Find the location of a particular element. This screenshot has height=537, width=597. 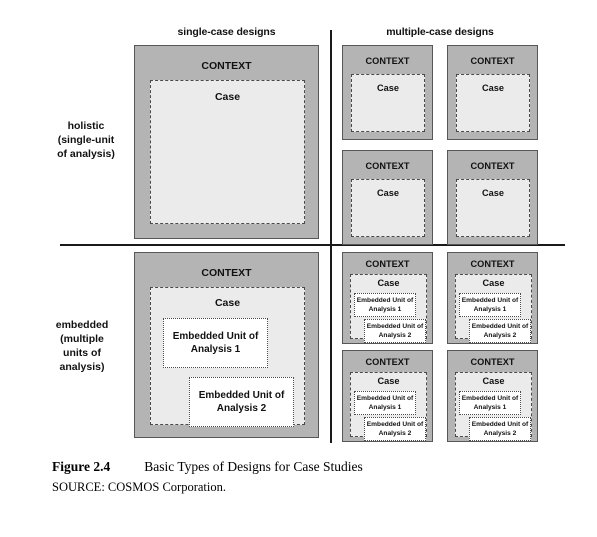

column-header-single-case: single-case designs is located at coordinates (226, 32).